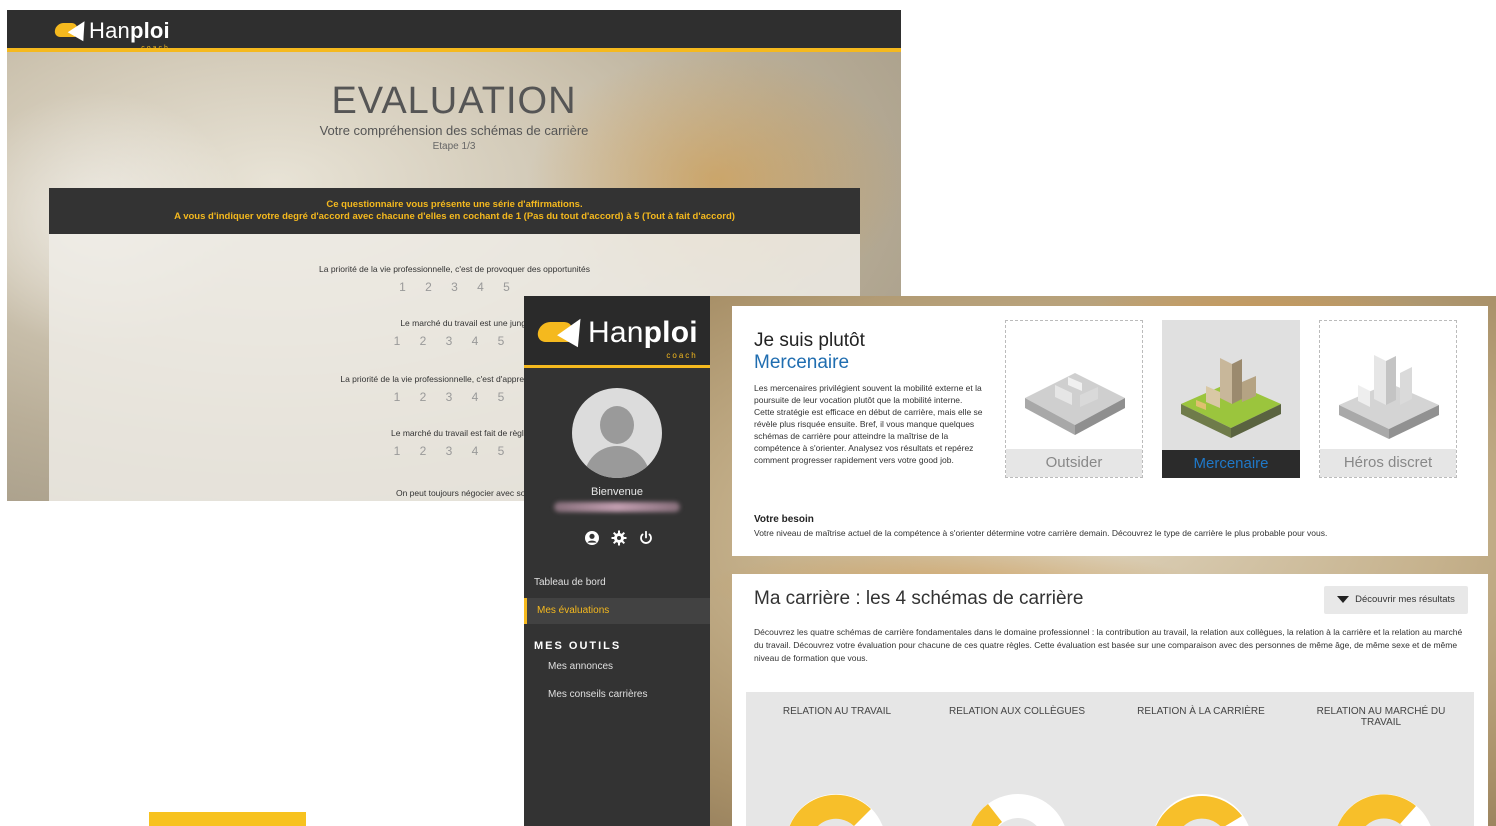 The image size is (1496, 826). Describe the element at coordinates (454, 31) in the screenshot. I see `top-bar: Hanploi coach` at that location.